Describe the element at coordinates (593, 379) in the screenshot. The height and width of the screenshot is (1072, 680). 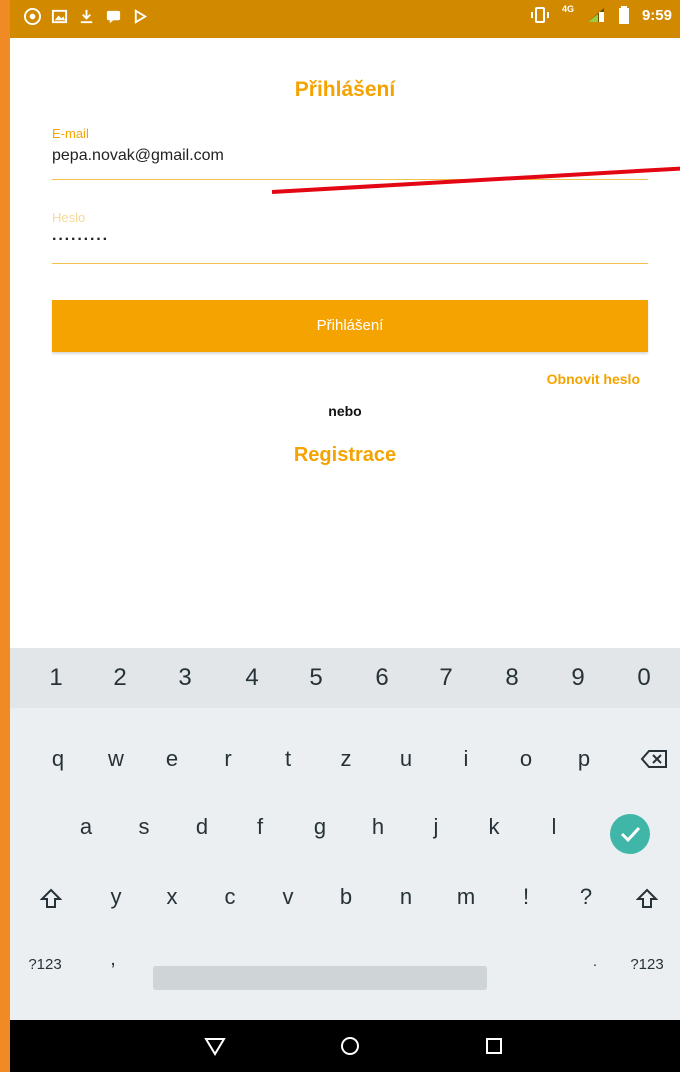
I see `reset-password-link: Obnovit heslo` at that location.